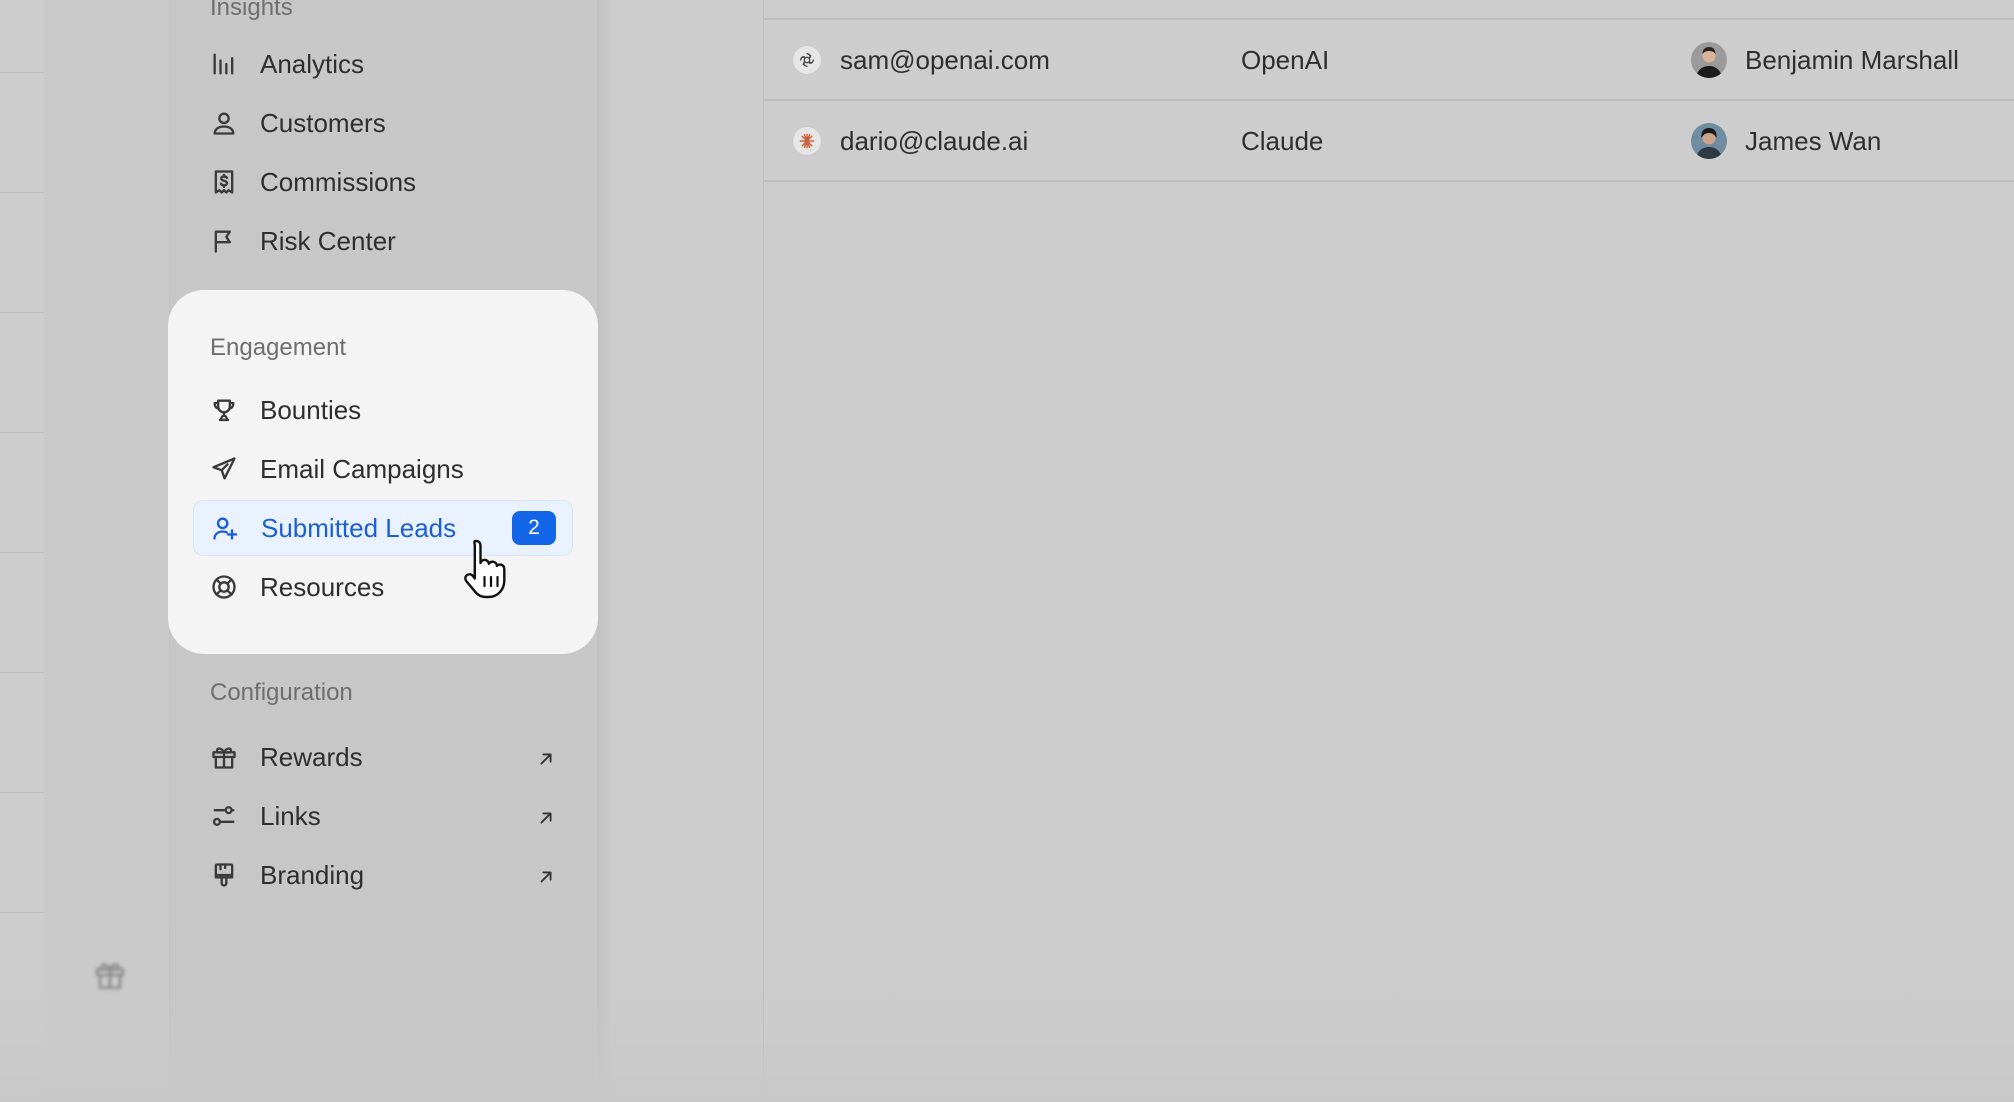 Image resolution: width=2014 pixels, height=1102 pixels. Describe the element at coordinates (807, 141) in the screenshot. I see `claude-logo-icon` at that location.